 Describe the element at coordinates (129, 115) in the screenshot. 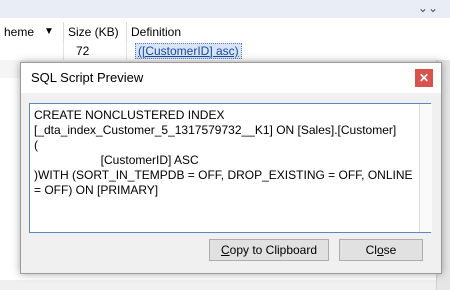

I see `sql-line: CREATE NONCLUSTERED INDEX` at that location.